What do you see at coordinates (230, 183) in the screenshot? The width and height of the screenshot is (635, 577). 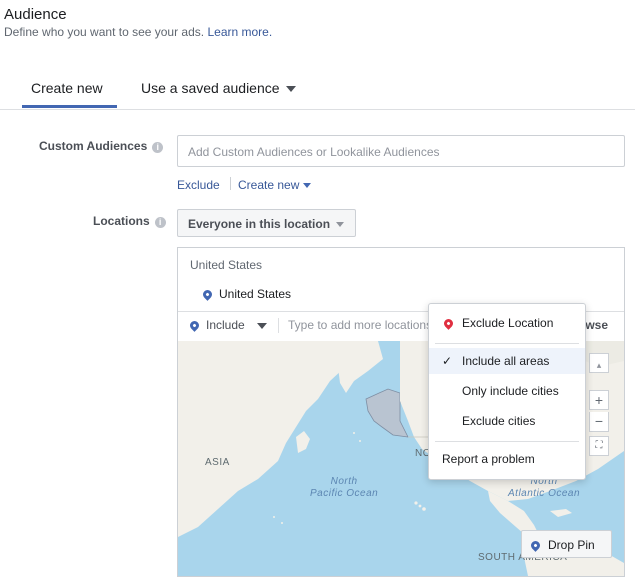 I see `link-separator` at bounding box center [230, 183].